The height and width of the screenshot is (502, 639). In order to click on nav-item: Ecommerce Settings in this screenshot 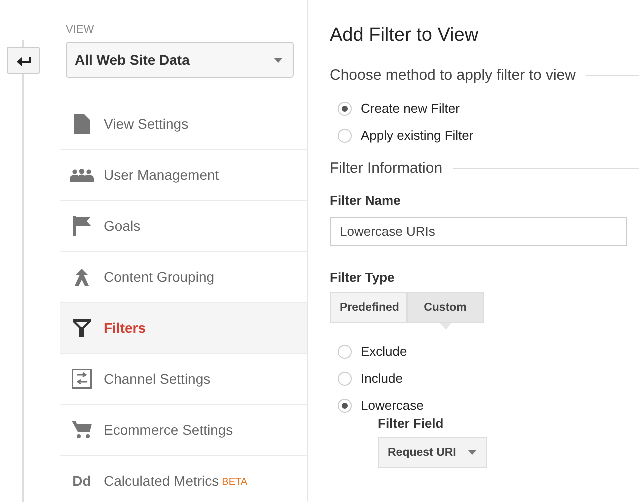, I will do `click(183, 430)`.